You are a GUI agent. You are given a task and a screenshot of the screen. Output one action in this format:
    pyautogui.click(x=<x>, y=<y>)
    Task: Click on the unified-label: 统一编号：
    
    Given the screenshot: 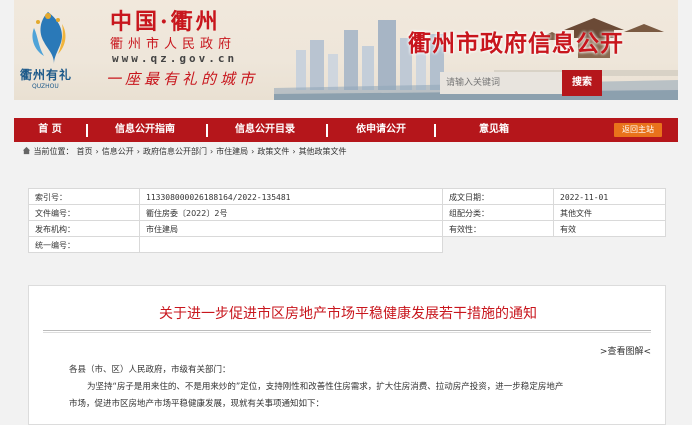 What is the action you would take?
    pyautogui.click(x=84, y=244)
    